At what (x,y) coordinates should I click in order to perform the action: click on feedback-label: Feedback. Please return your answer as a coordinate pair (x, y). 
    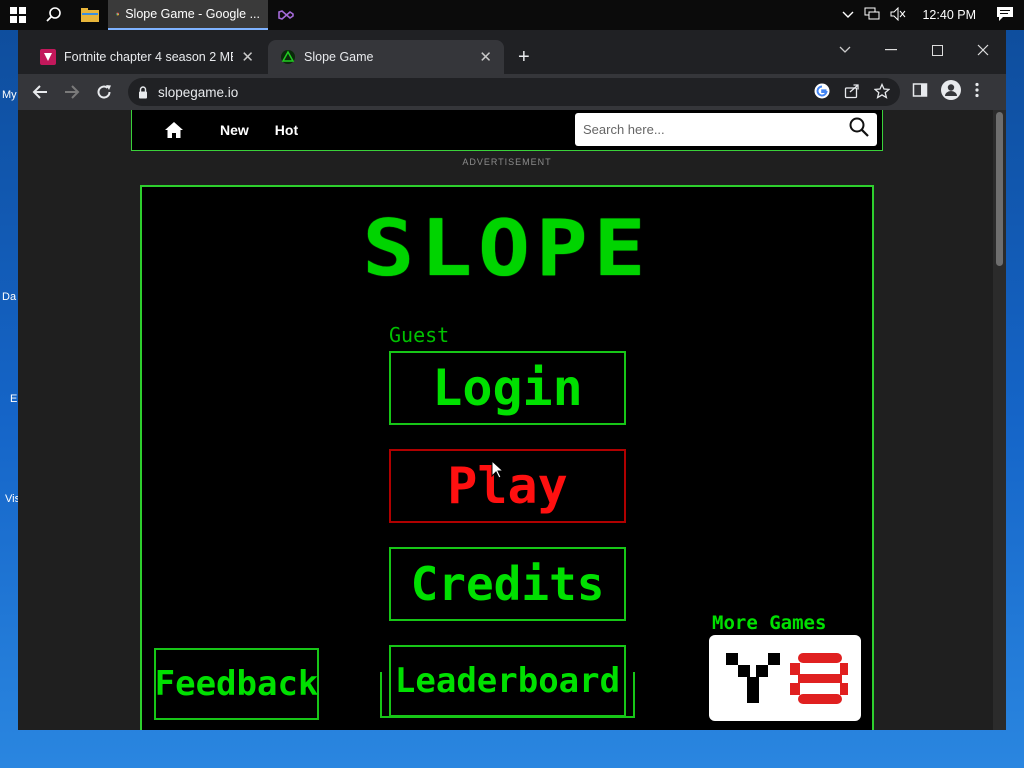
    Looking at the image, I should click on (236, 684).